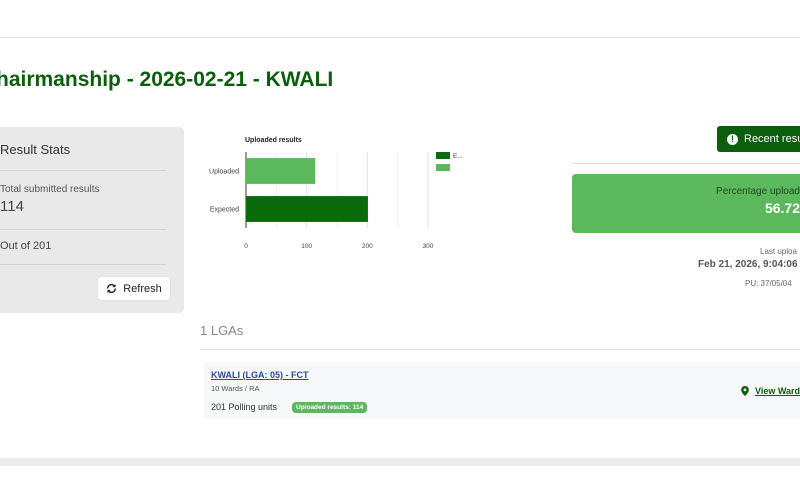 Image resolution: width=800 pixels, height=500 pixels. What do you see at coordinates (142, 288) in the screenshot?
I see `refresh-label: Refresh` at bounding box center [142, 288].